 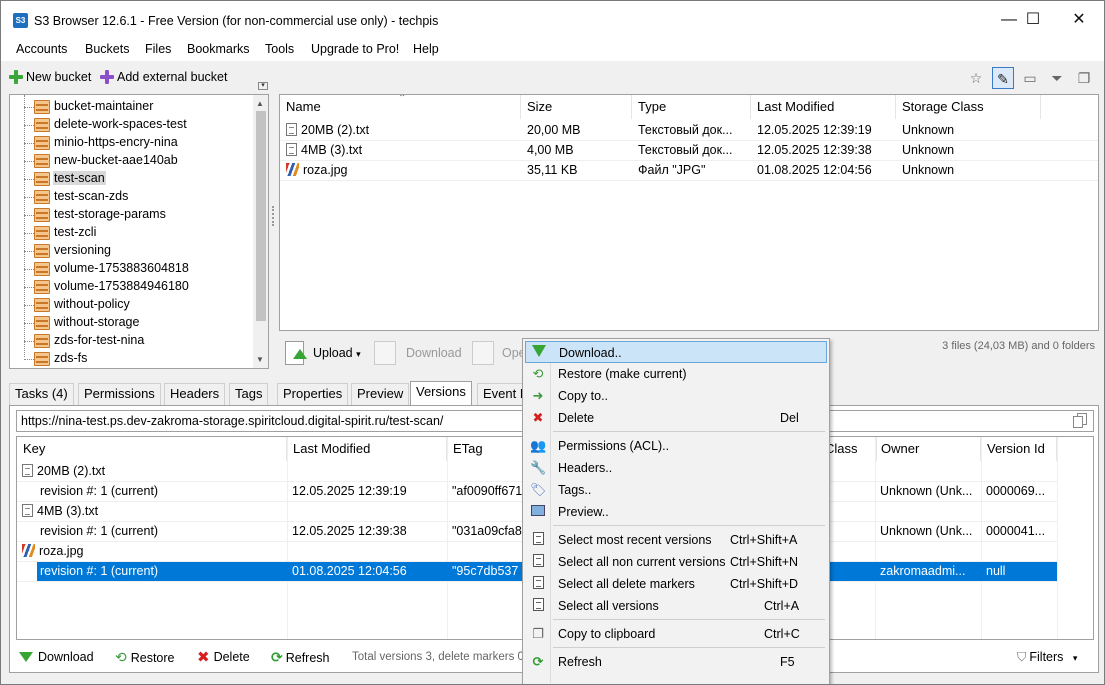 What do you see at coordinates (132, 215) in the screenshot?
I see `bucket-item: test-storage-params` at bounding box center [132, 215].